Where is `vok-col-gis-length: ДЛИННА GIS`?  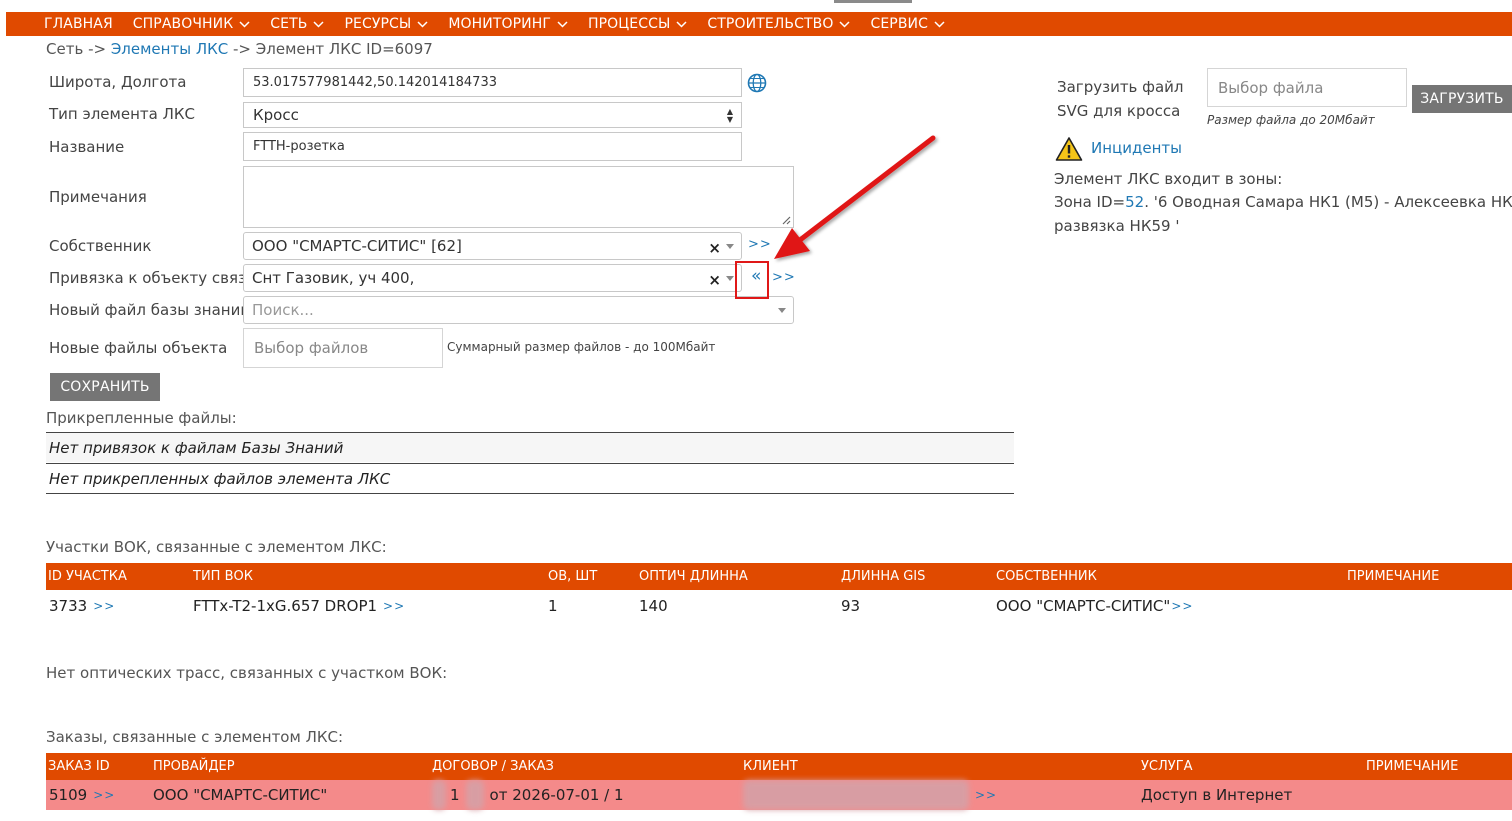
vok-col-gis-length: ДЛИННА GIS is located at coordinates (883, 576).